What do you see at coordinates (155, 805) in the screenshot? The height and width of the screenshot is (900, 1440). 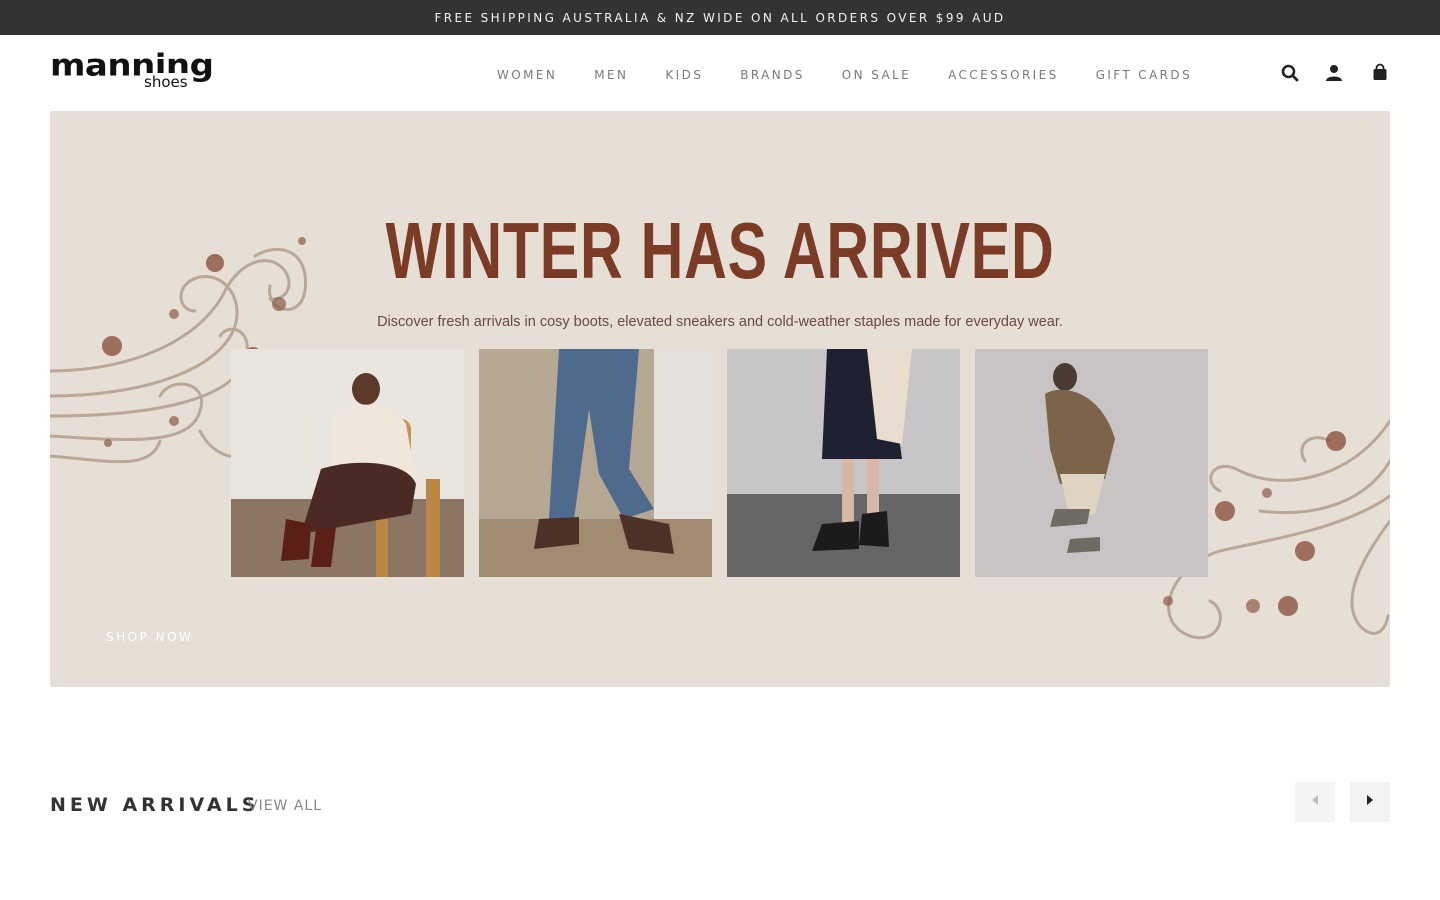 I see `new-arrivals-title: NEW ARRIVALS` at bounding box center [155, 805].